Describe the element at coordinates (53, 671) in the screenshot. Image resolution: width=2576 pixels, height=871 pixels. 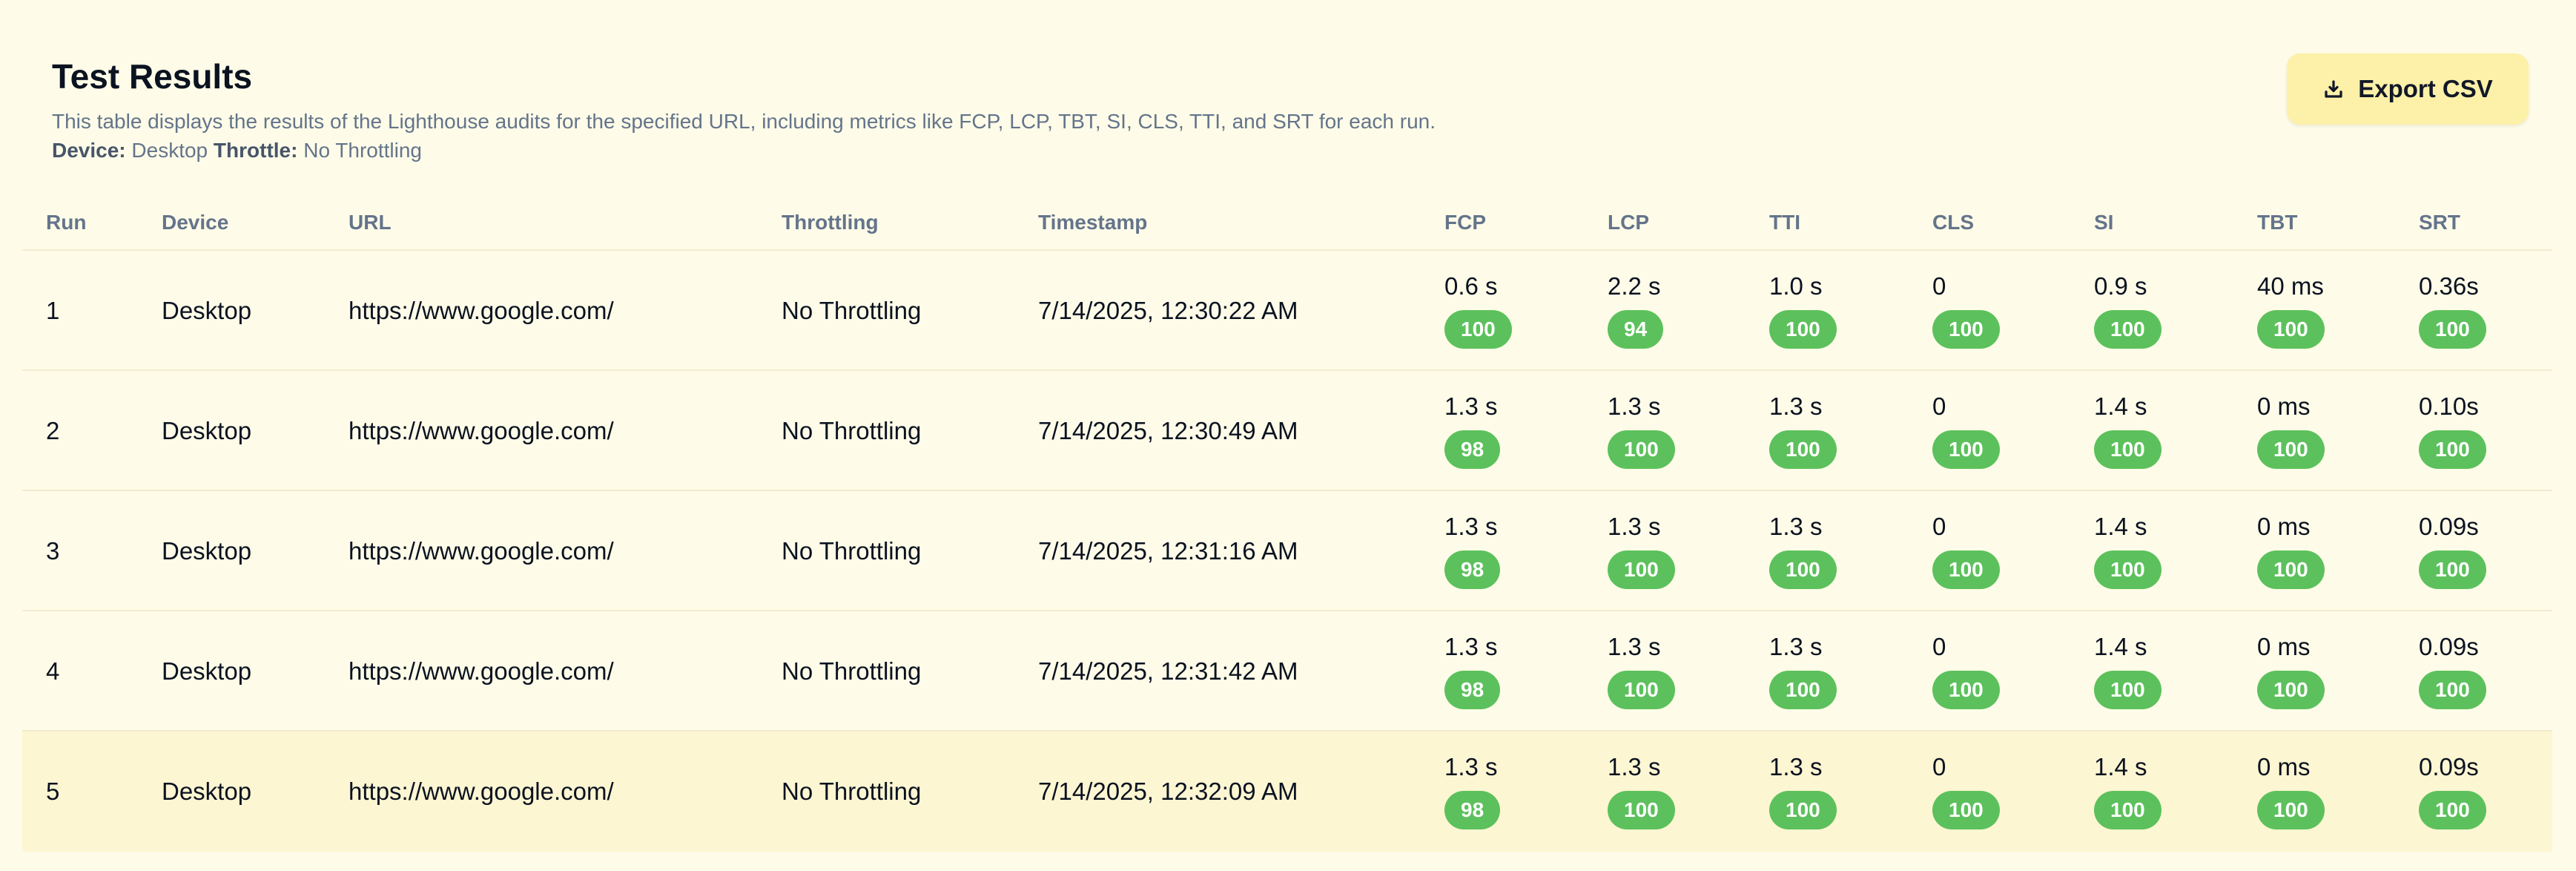
I see `cell-run: 4` at that location.